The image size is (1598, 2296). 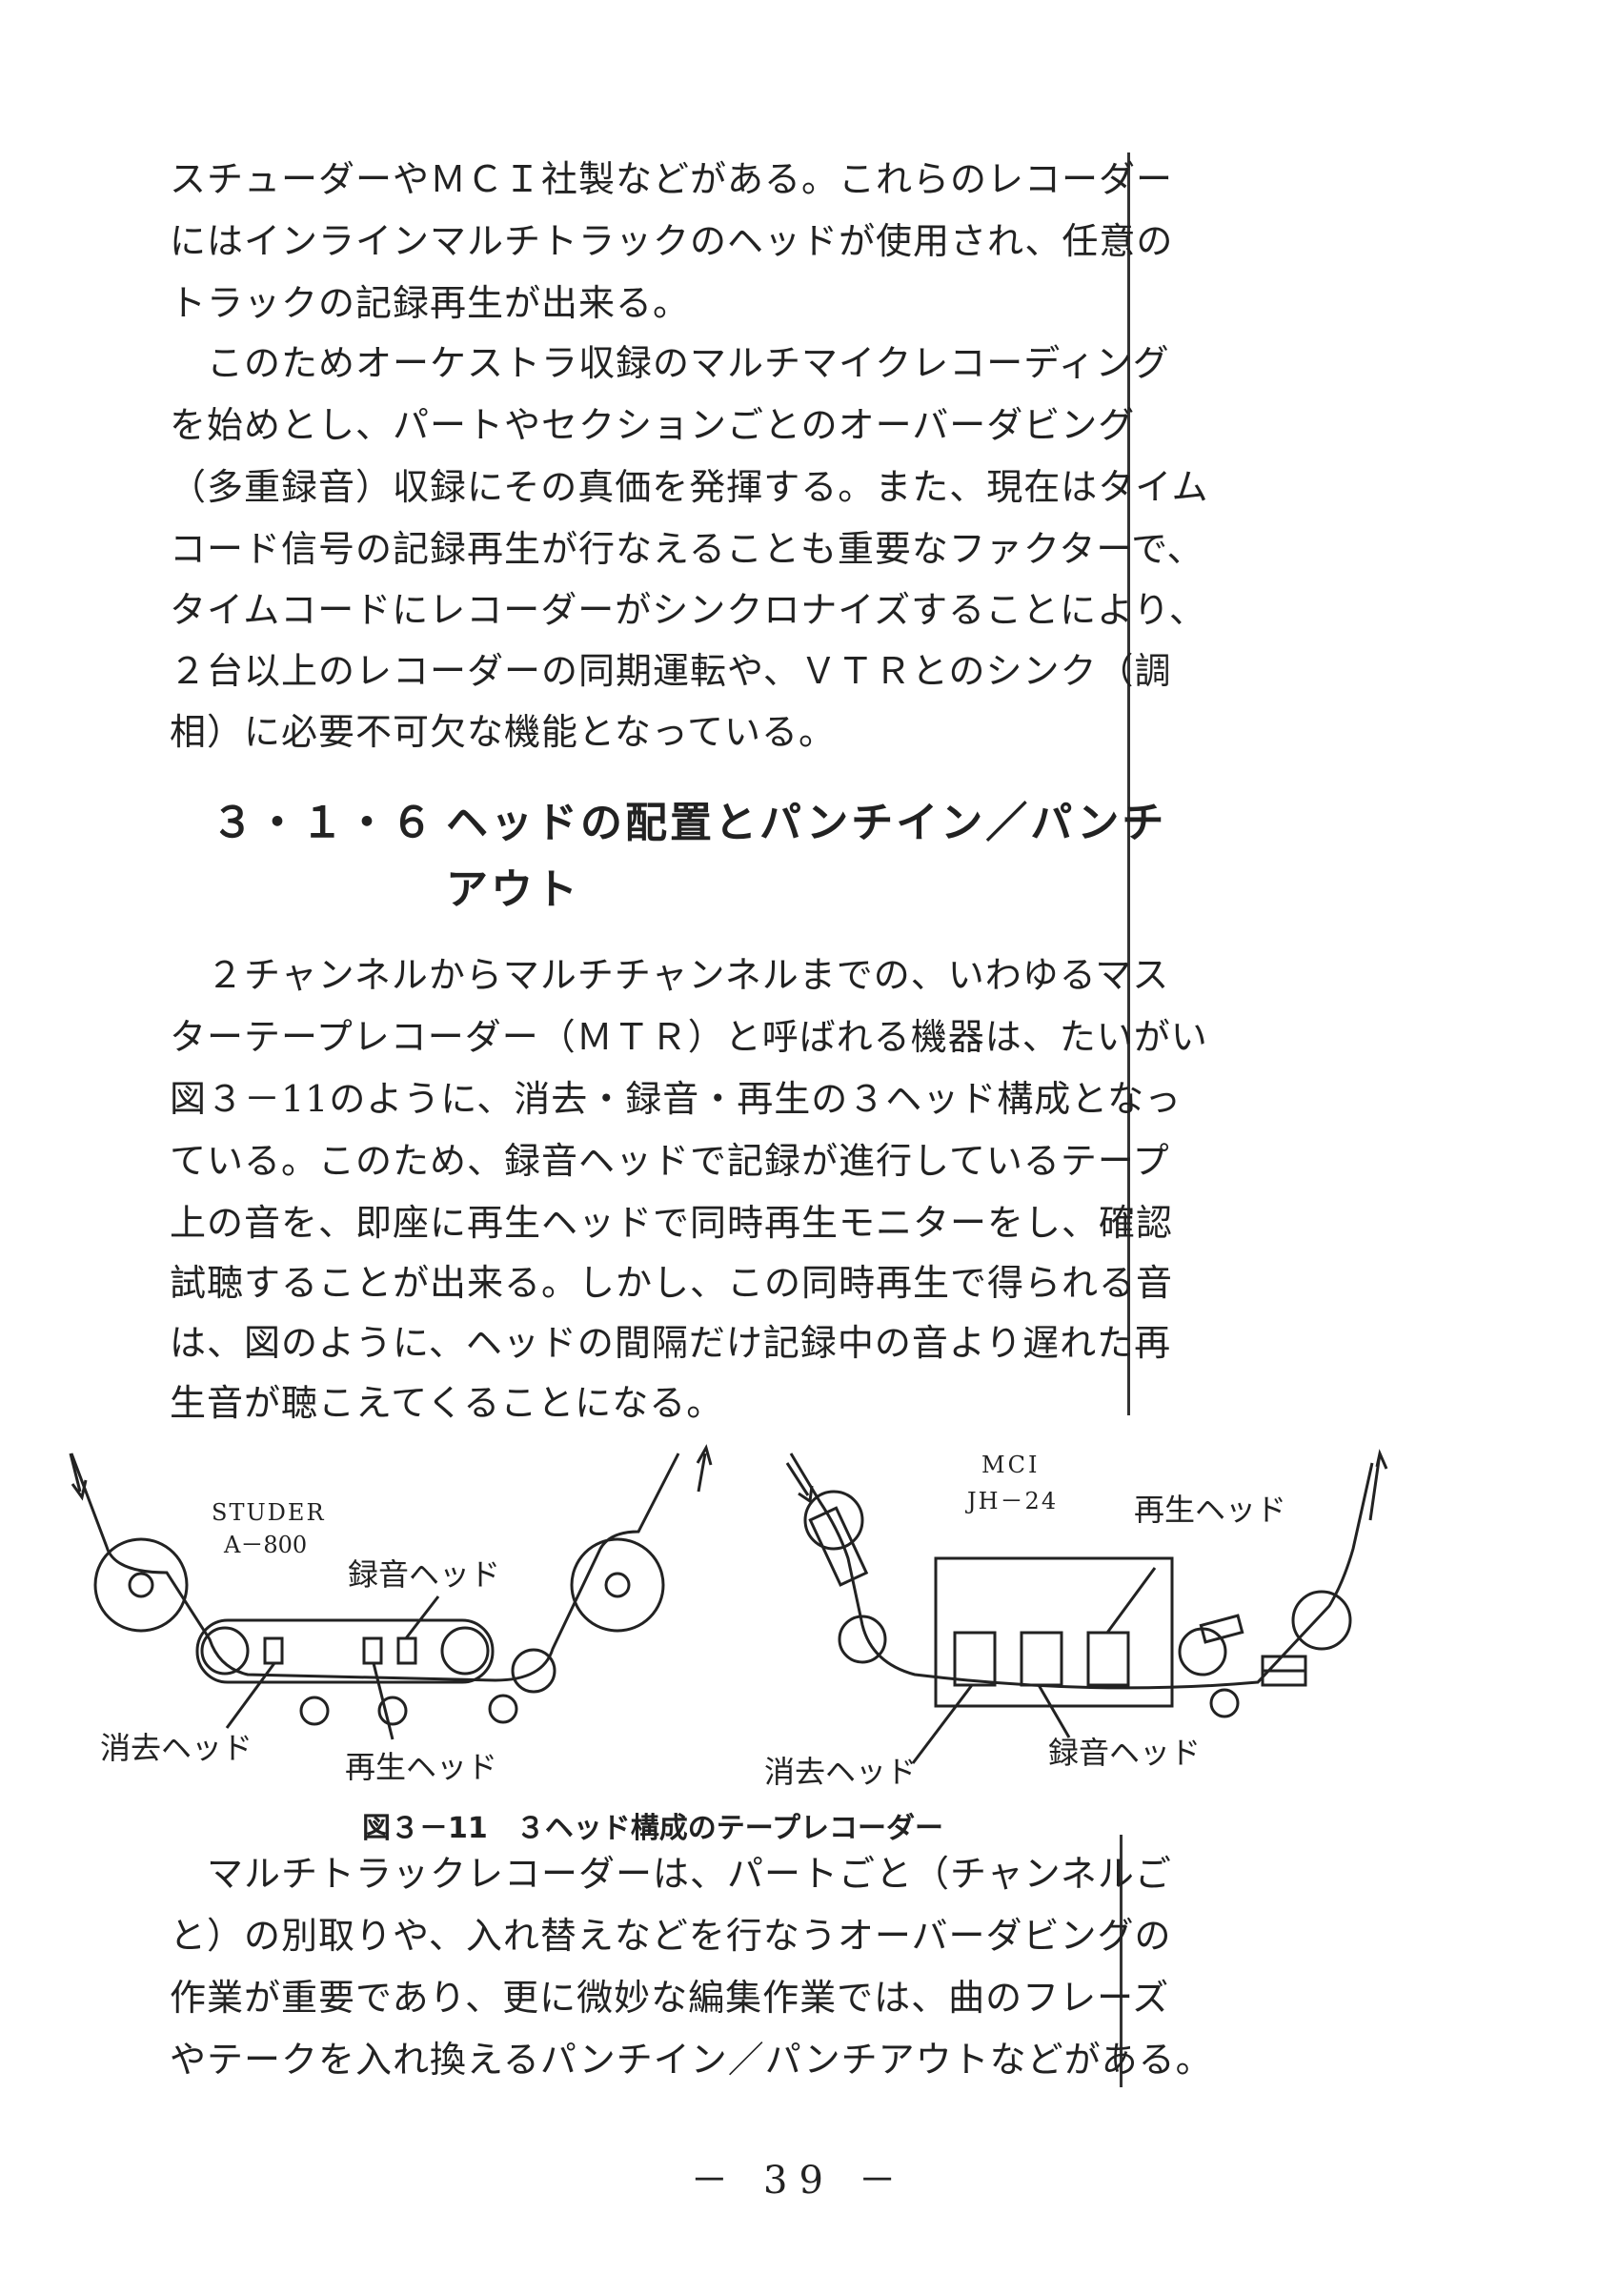 What do you see at coordinates (672, 179) in the screenshot?
I see `text-line: スチューダーやＭＣＩ社製などがある。これらのレコーダー` at bounding box center [672, 179].